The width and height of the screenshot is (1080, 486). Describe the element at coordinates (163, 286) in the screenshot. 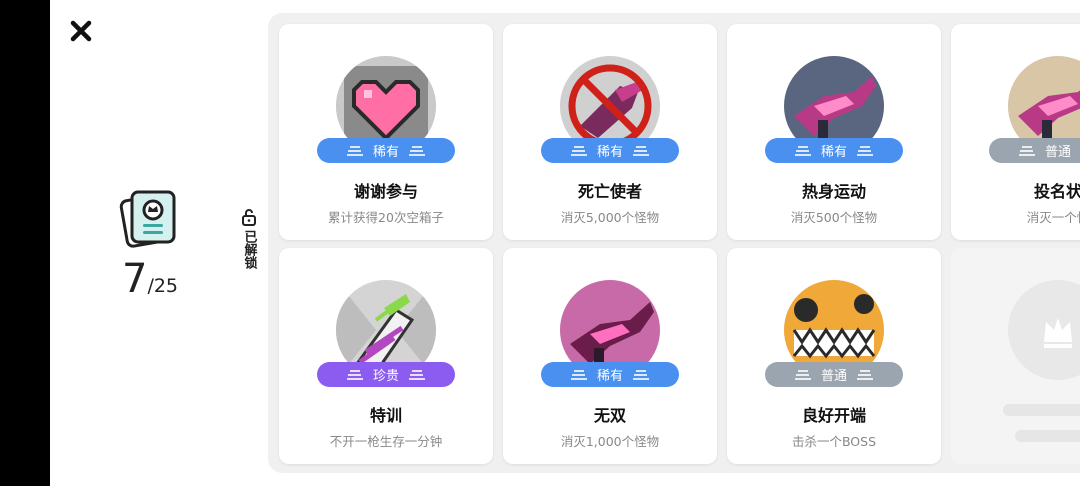

I see `total-count: /25` at that location.